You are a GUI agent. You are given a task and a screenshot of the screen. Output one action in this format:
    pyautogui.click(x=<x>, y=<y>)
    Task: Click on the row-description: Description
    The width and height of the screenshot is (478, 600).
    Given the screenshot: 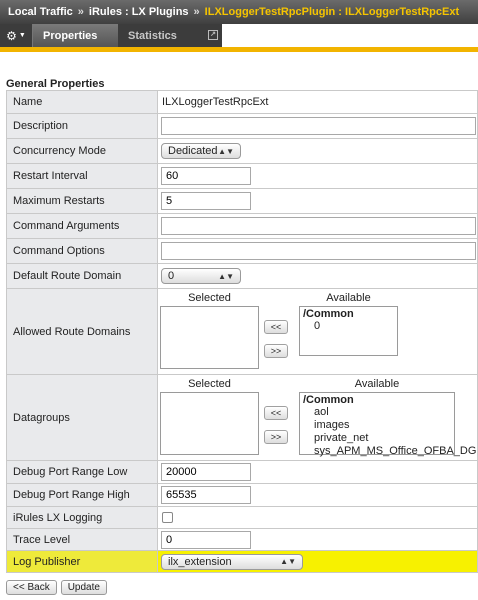 What is the action you would take?
    pyautogui.click(x=242, y=126)
    